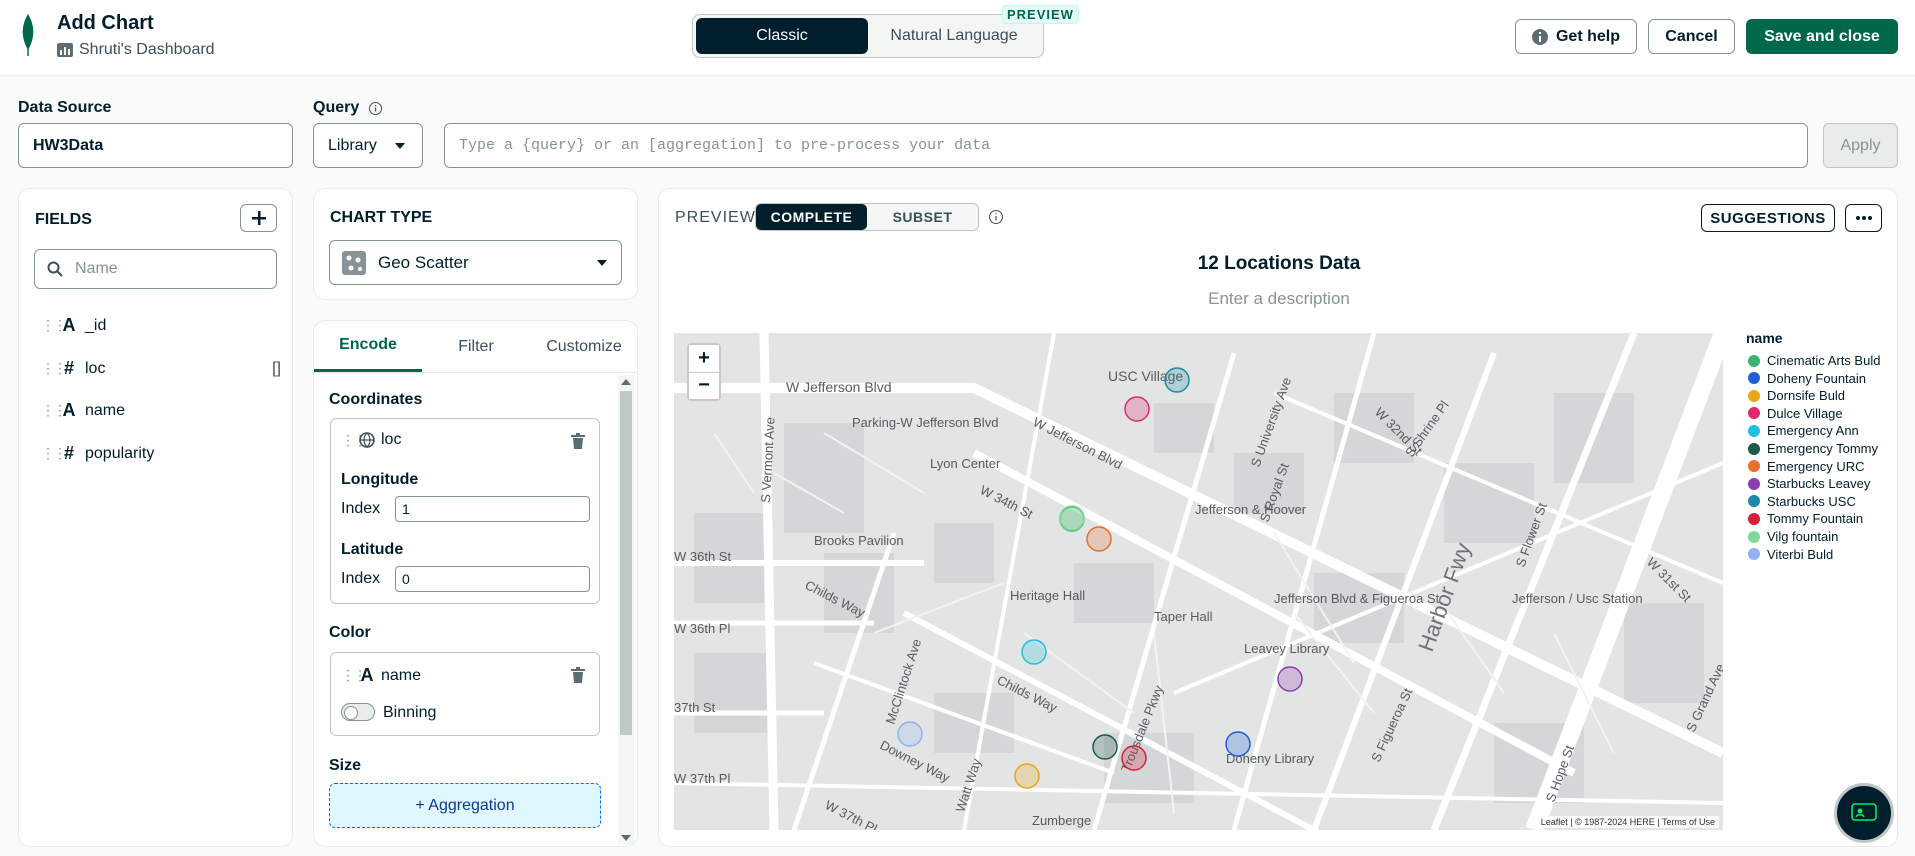 The height and width of the screenshot is (856, 1915). What do you see at coordinates (155, 269) in the screenshot?
I see `field-search: Name` at bounding box center [155, 269].